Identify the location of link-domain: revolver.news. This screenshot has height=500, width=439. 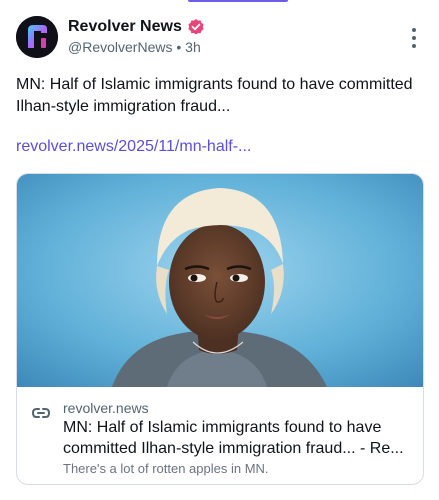
(106, 408).